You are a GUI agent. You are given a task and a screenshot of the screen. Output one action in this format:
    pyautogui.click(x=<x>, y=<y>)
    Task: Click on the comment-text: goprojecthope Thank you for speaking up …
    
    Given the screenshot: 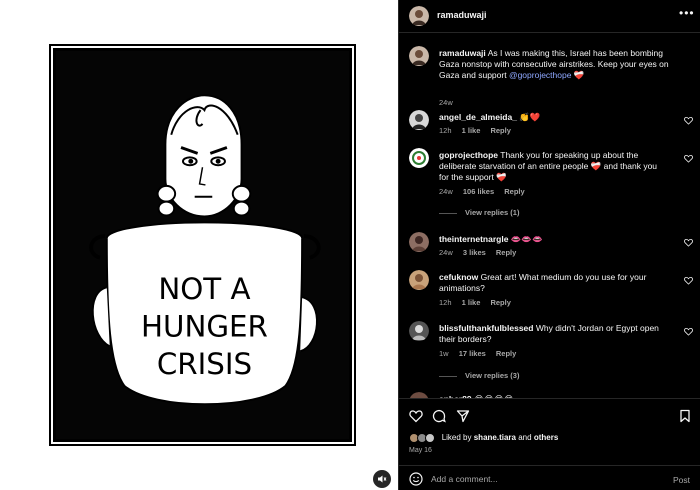 What is the action you would take?
    pyautogui.click(x=554, y=166)
    